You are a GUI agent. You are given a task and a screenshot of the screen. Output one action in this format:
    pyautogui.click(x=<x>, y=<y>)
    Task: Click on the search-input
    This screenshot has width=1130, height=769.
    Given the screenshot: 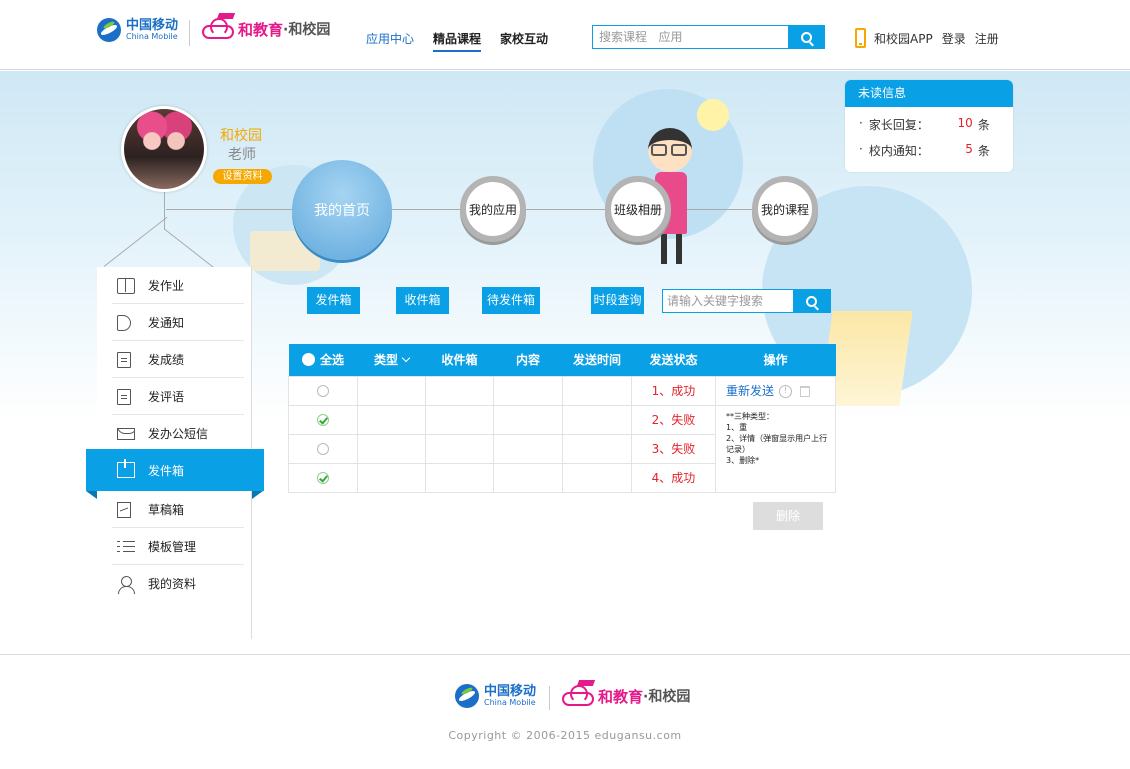 What is the action you would take?
    pyautogui.click(x=690, y=37)
    